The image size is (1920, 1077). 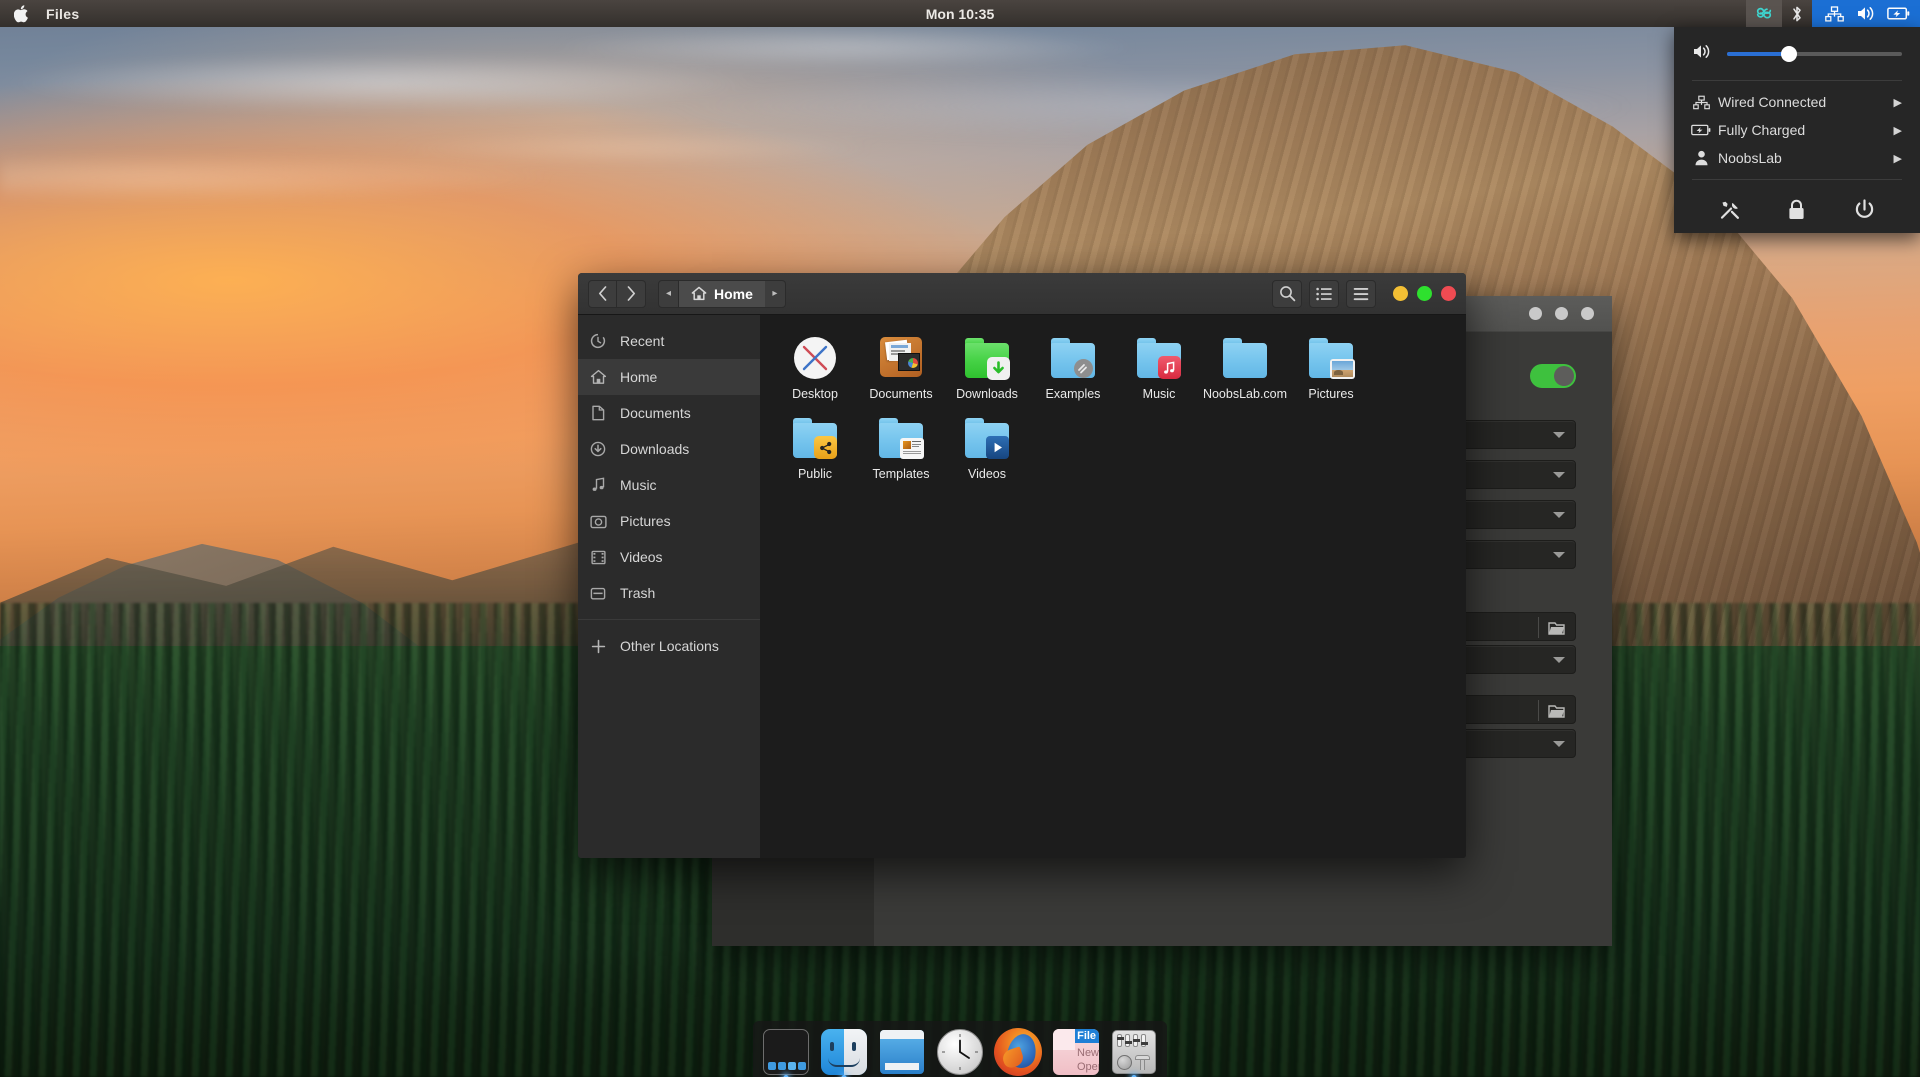 I want to click on volume-icon, so click(x=1866, y=13).